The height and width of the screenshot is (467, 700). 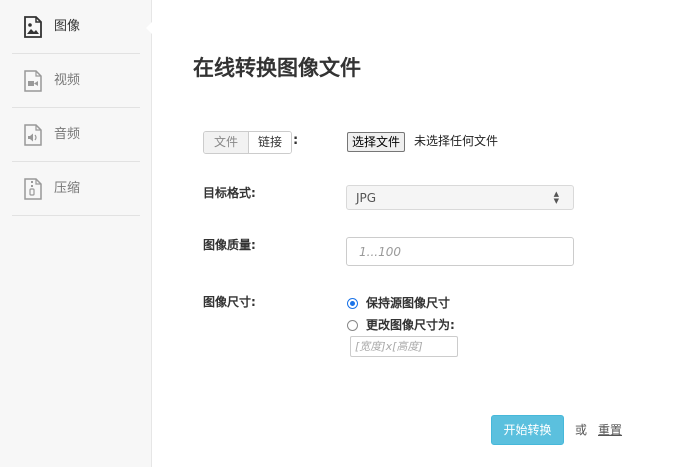 I want to click on sidebar-item-label: 图像, so click(x=67, y=26).